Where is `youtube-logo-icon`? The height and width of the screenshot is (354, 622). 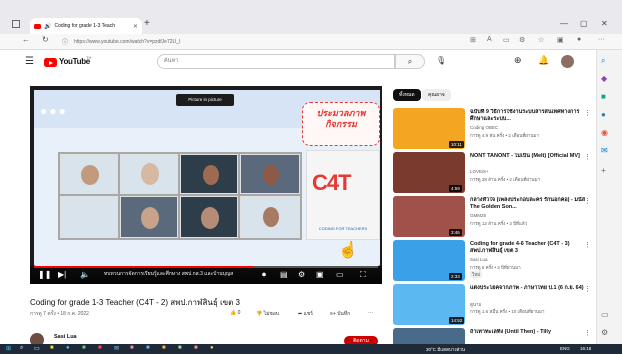 youtube-logo-icon is located at coordinates (50, 62).